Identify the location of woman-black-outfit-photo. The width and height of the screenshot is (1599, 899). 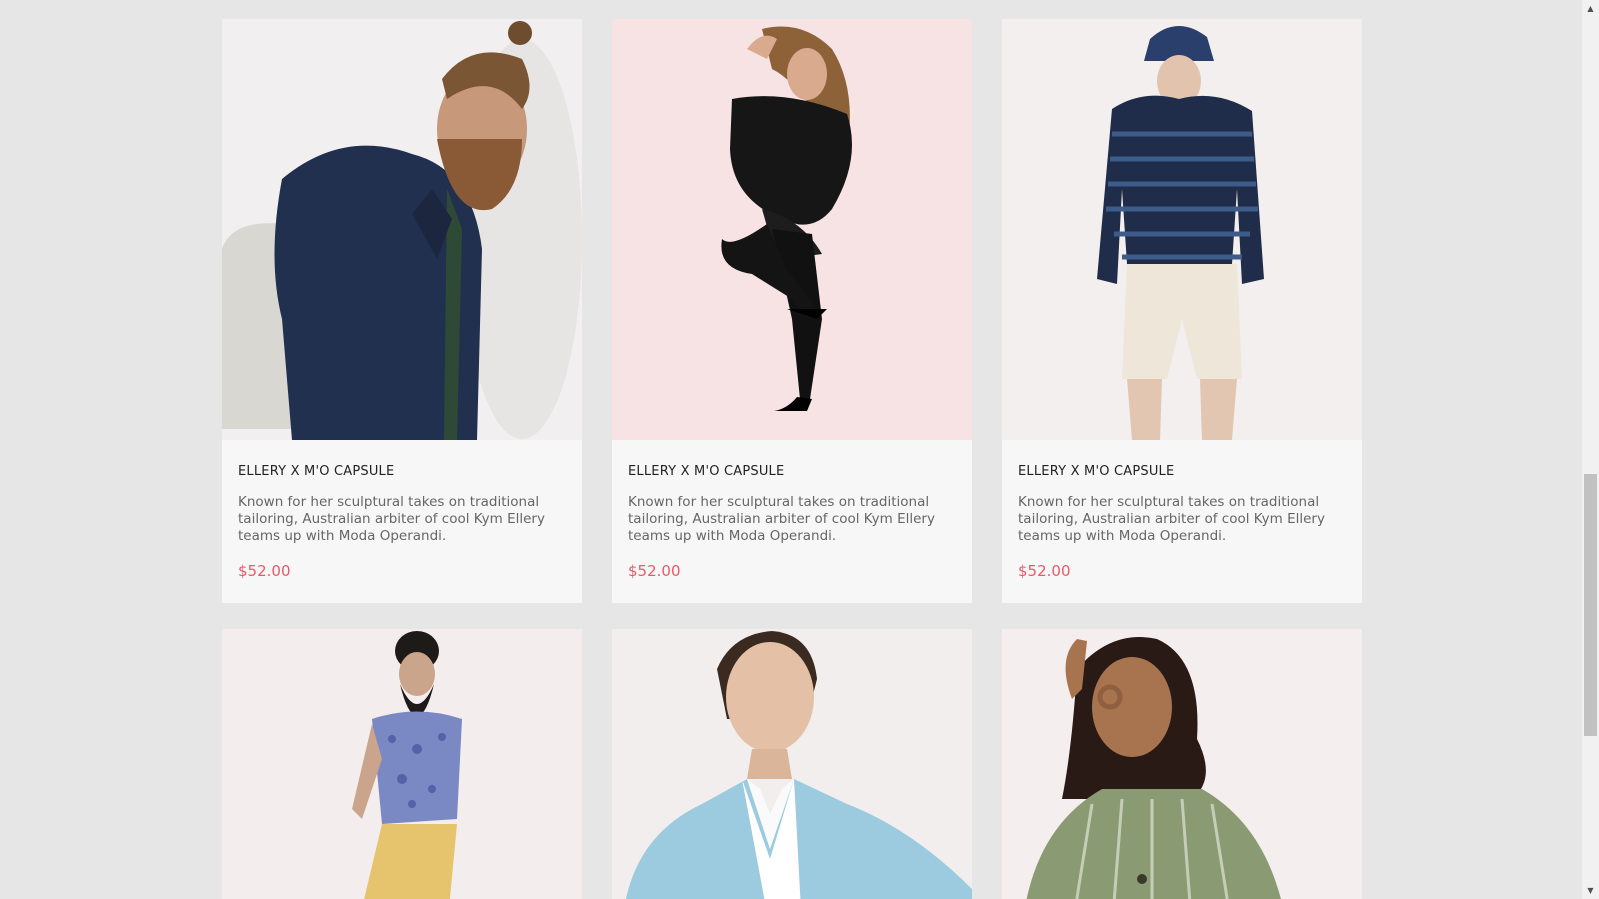
(786, 218).